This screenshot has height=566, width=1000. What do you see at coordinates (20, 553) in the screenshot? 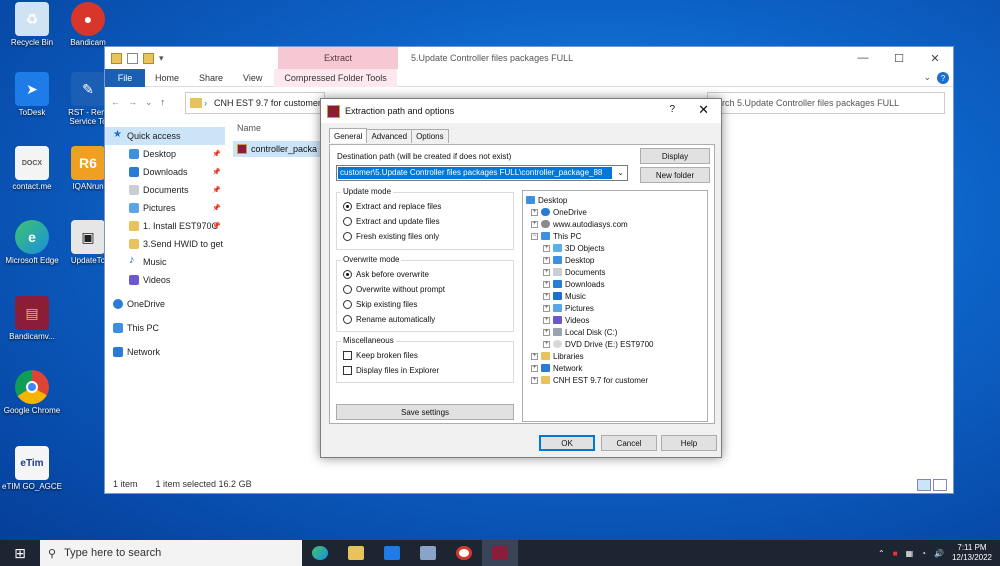
I see `windows-start-icon: ⊞` at bounding box center [20, 553].